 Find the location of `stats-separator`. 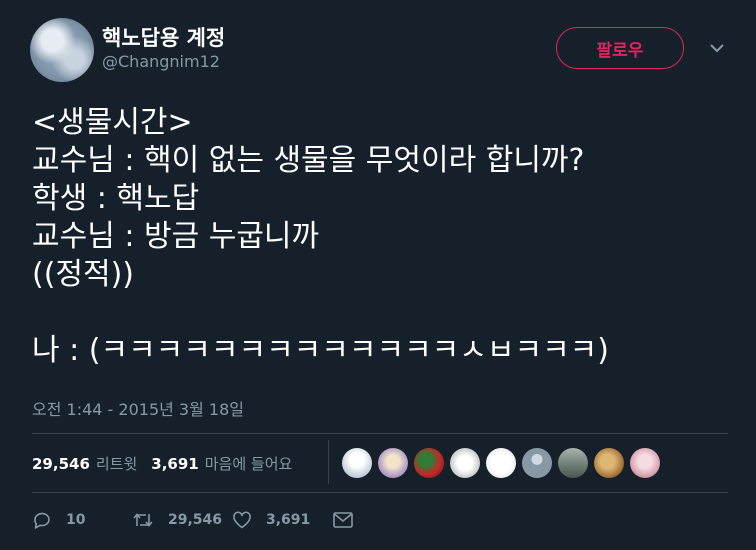

stats-separator is located at coordinates (328, 462).